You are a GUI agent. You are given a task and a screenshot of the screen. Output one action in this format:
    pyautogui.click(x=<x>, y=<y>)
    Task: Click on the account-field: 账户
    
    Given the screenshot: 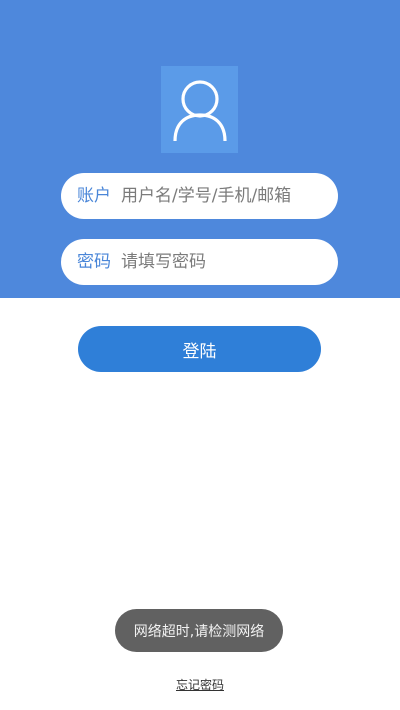 What is the action you would take?
    pyautogui.click(x=199, y=196)
    